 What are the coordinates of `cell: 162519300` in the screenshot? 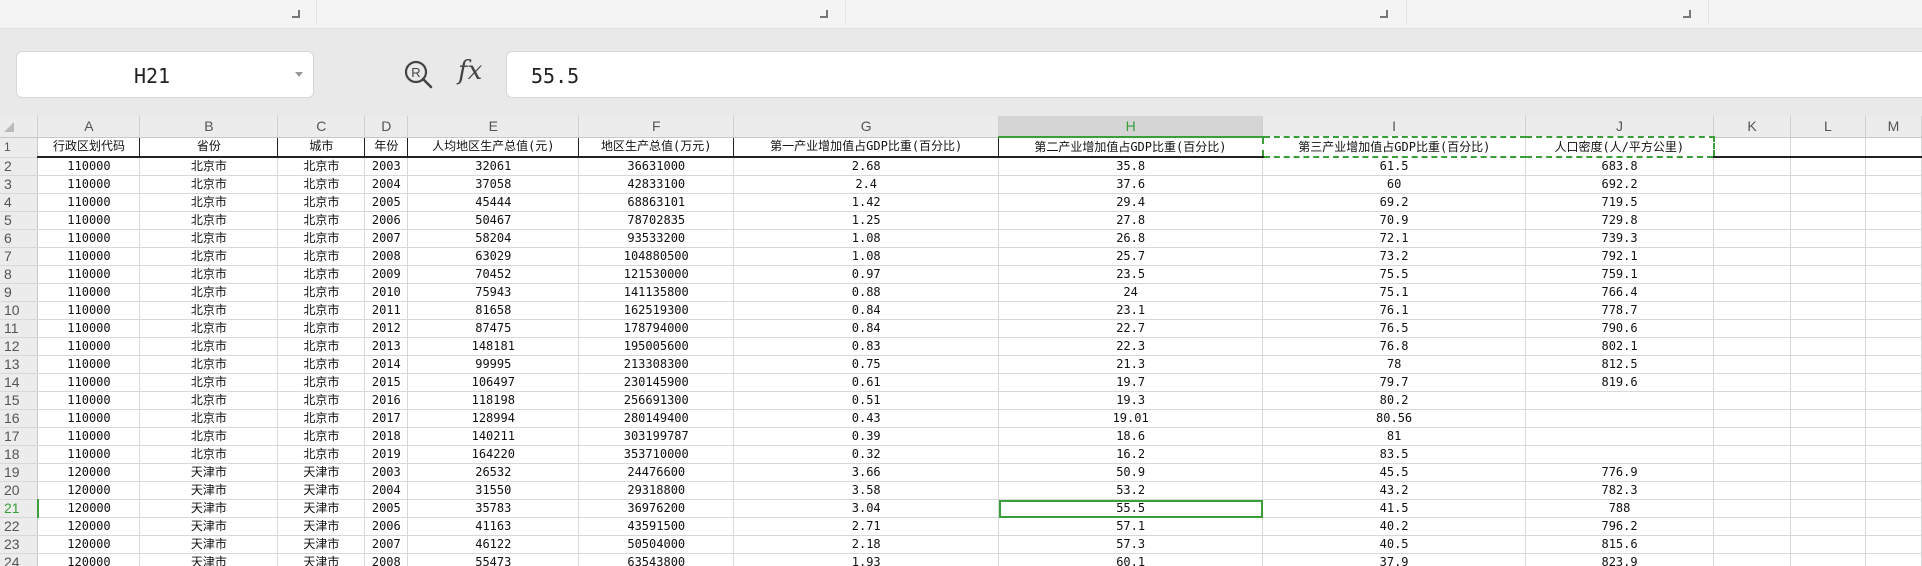 It's located at (656, 310).